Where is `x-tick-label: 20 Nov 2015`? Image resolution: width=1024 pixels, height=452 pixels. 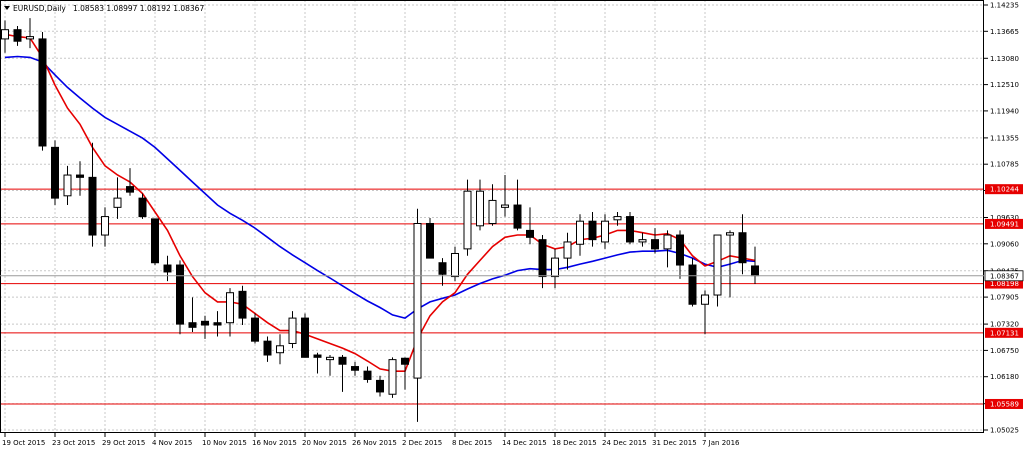
x-tick-label: 20 Nov 2015 is located at coordinates (324, 443).